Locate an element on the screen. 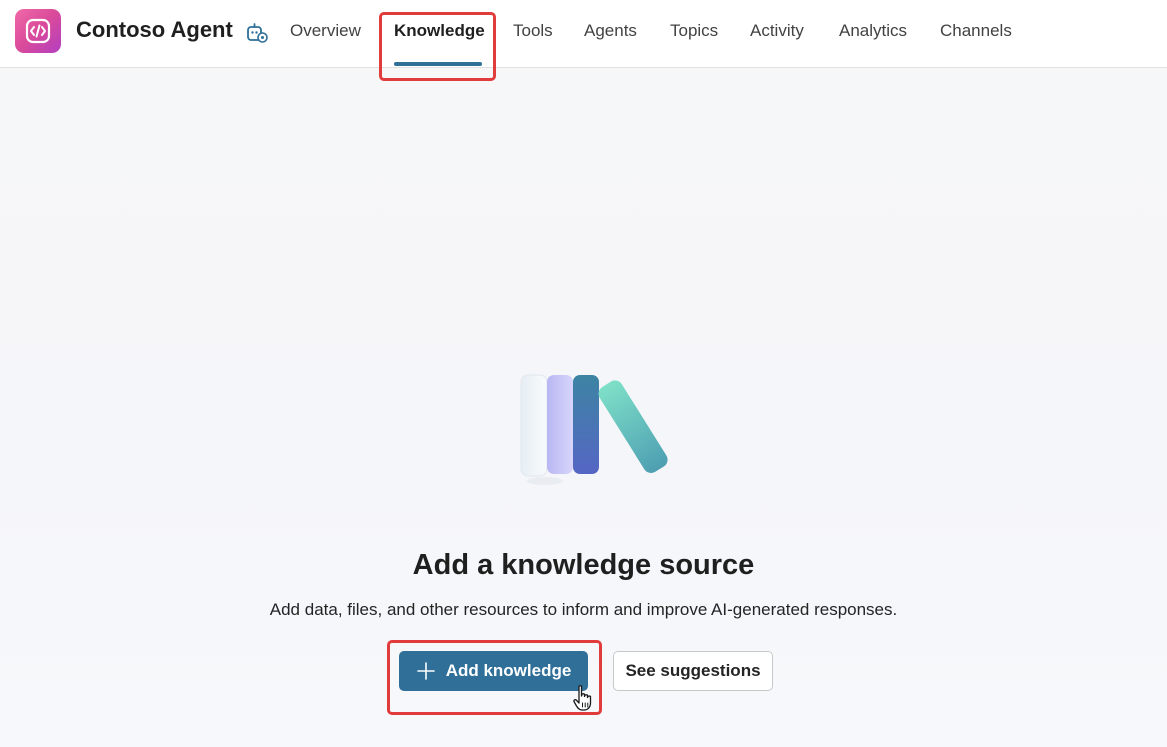  tab-topics: Topics is located at coordinates (694, 31).